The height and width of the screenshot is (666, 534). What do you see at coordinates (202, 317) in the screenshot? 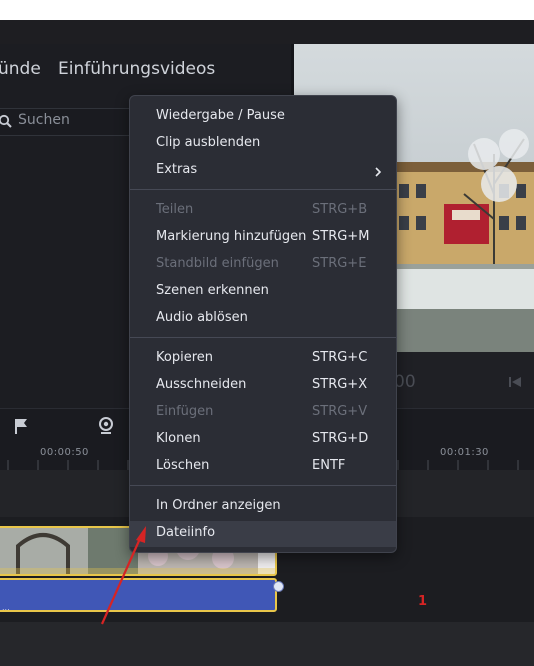
I see `menu-item-label: Audio ablösen` at bounding box center [202, 317].